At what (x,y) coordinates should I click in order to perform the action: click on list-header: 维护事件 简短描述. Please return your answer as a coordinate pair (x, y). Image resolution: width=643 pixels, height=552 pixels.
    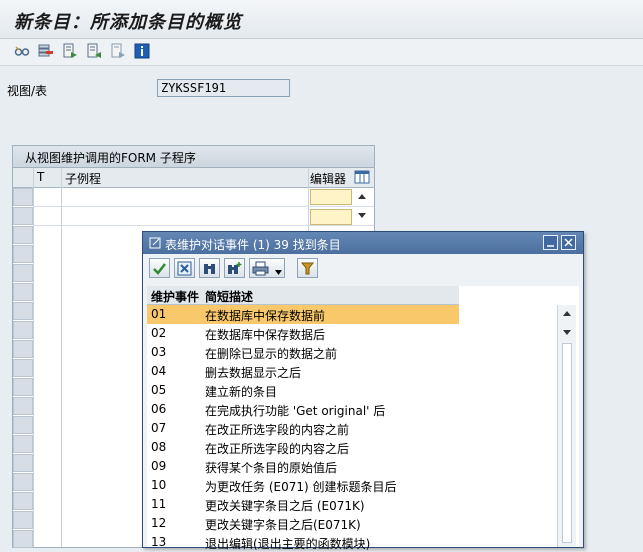
    Looking at the image, I should click on (303, 295).